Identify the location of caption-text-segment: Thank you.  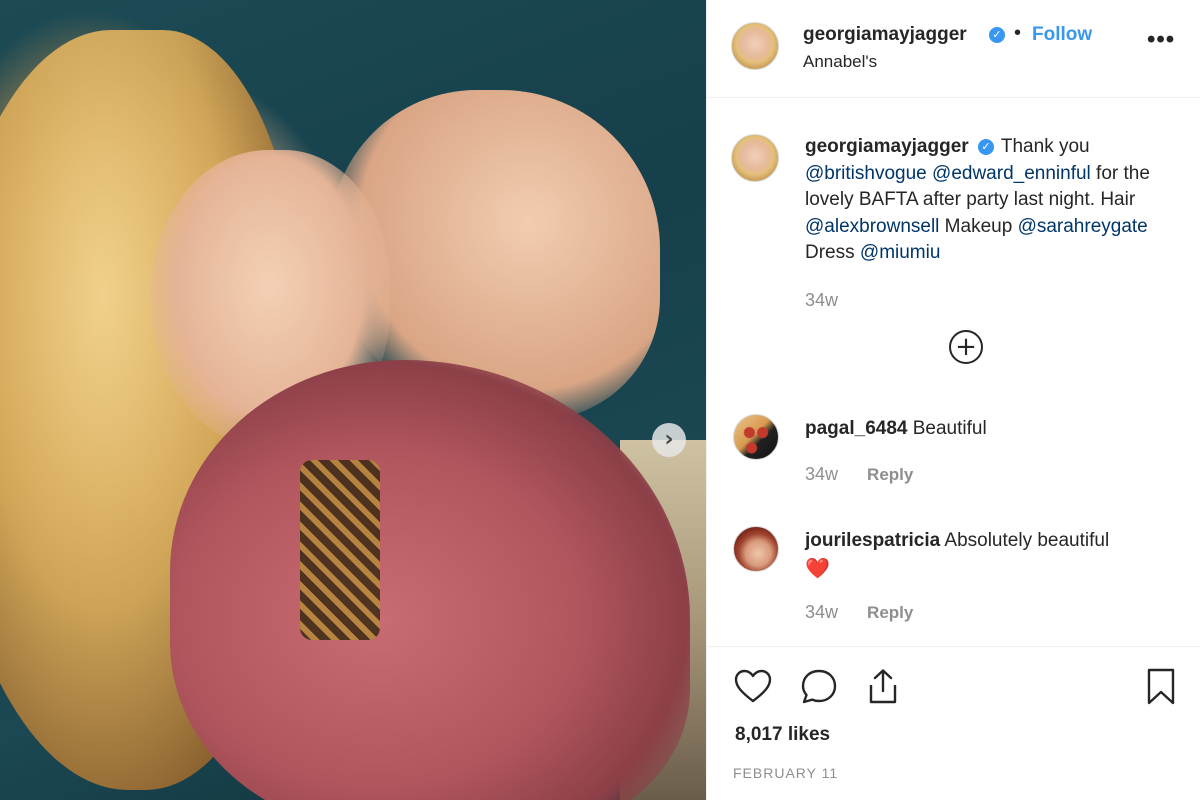
(1042, 146).